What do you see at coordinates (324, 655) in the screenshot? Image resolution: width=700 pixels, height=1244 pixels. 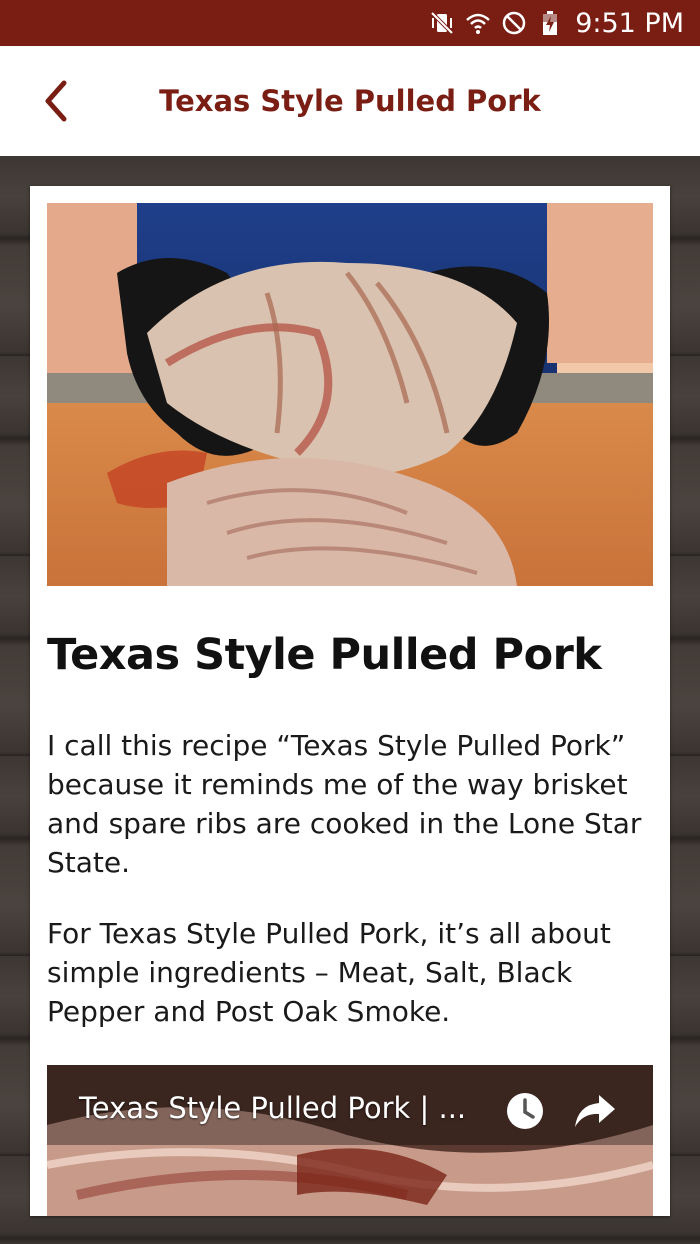 I see `article-title: Texas Style Pulled Pork` at bounding box center [324, 655].